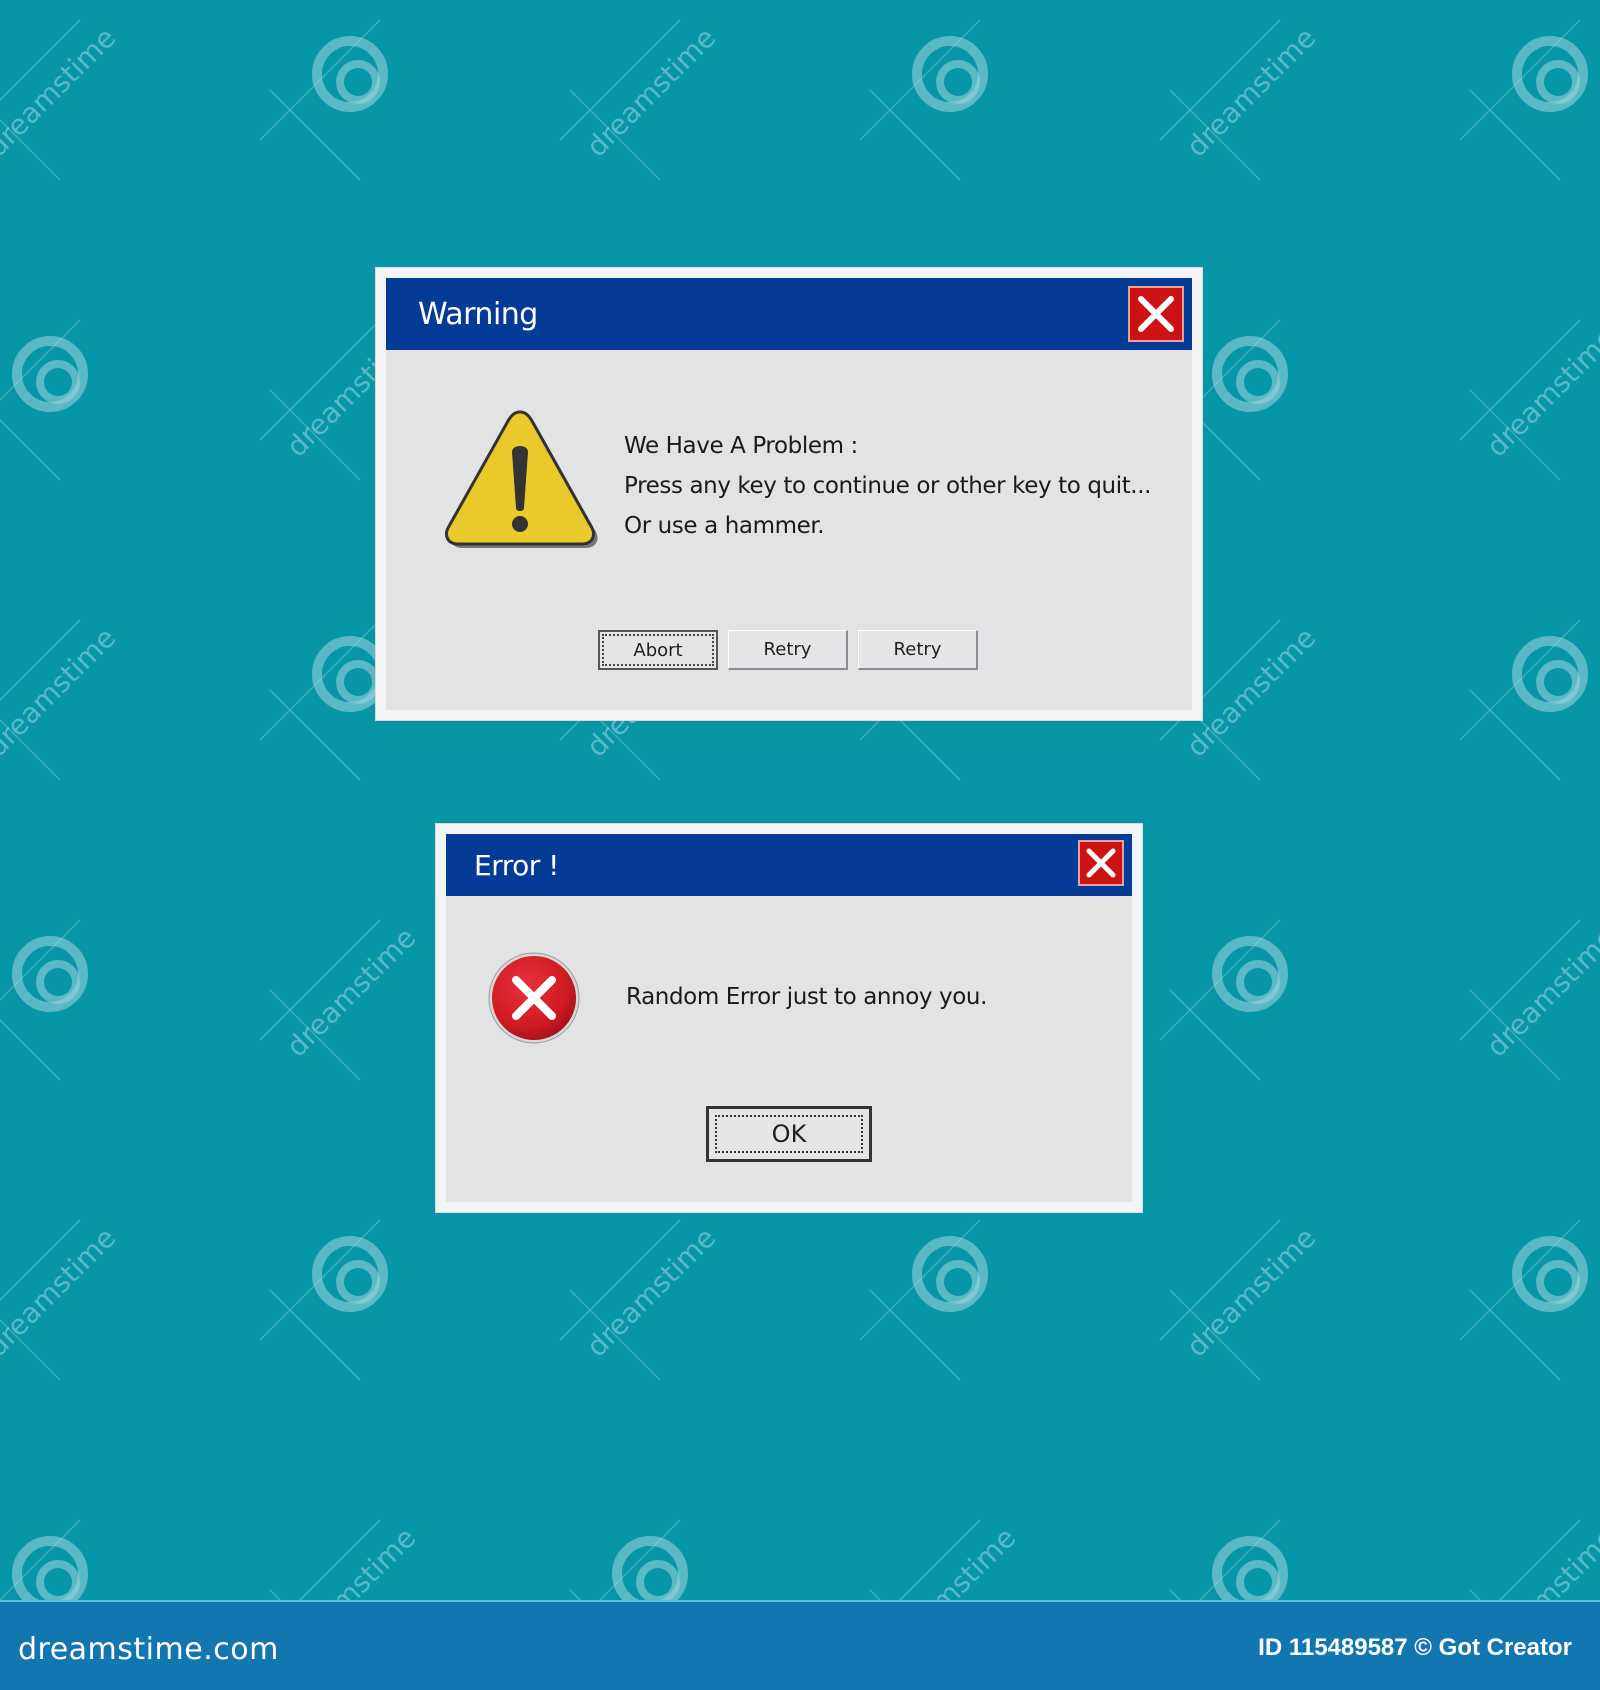 This screenshot has width=1600, height=1690. What do you see at coordinates (516, 865) in the screenshot?
I see `error-title: Error !` at bounding box center [516, 865].